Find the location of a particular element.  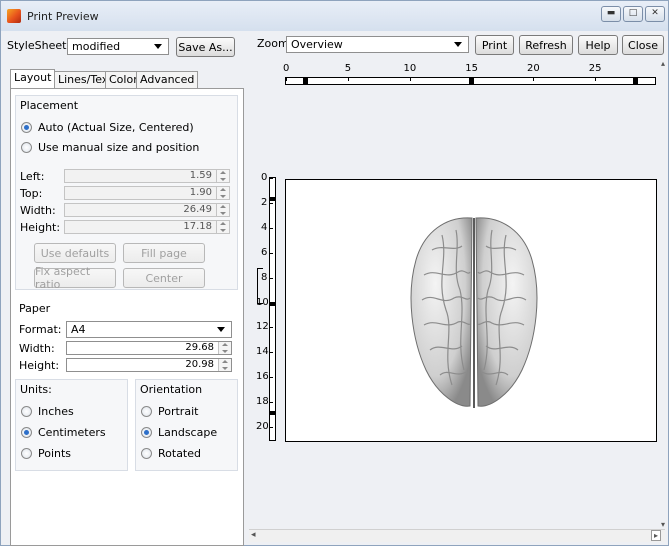

rotated-radio: Rotated is located at coordinates (171, 453).